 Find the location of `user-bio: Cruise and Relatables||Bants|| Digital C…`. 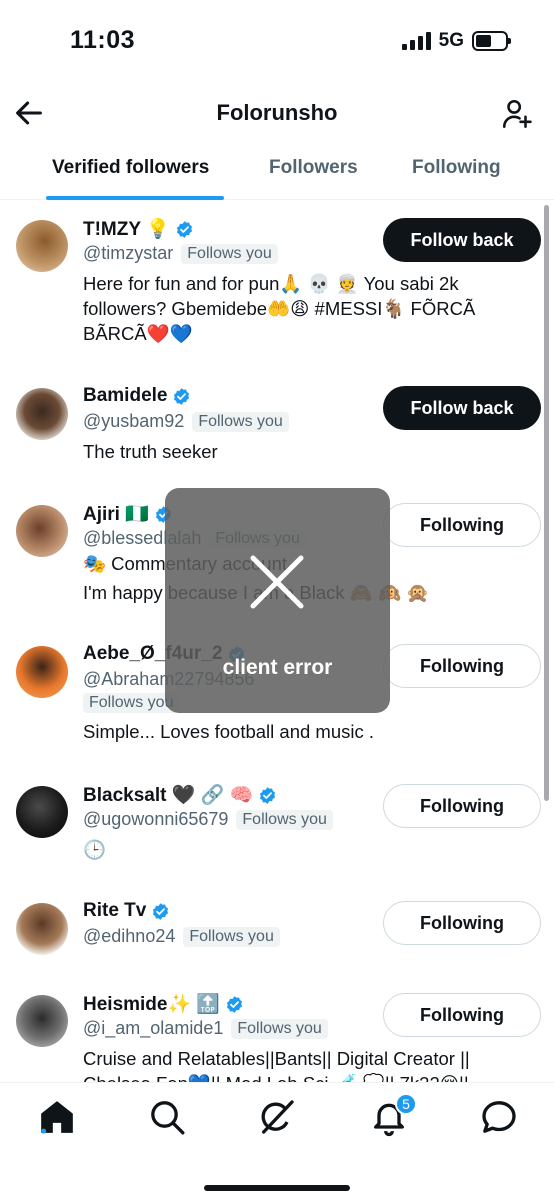

user-bio: Cruise and Relatables||Bants|| Digital C… is located at coordinates (276, 1058).